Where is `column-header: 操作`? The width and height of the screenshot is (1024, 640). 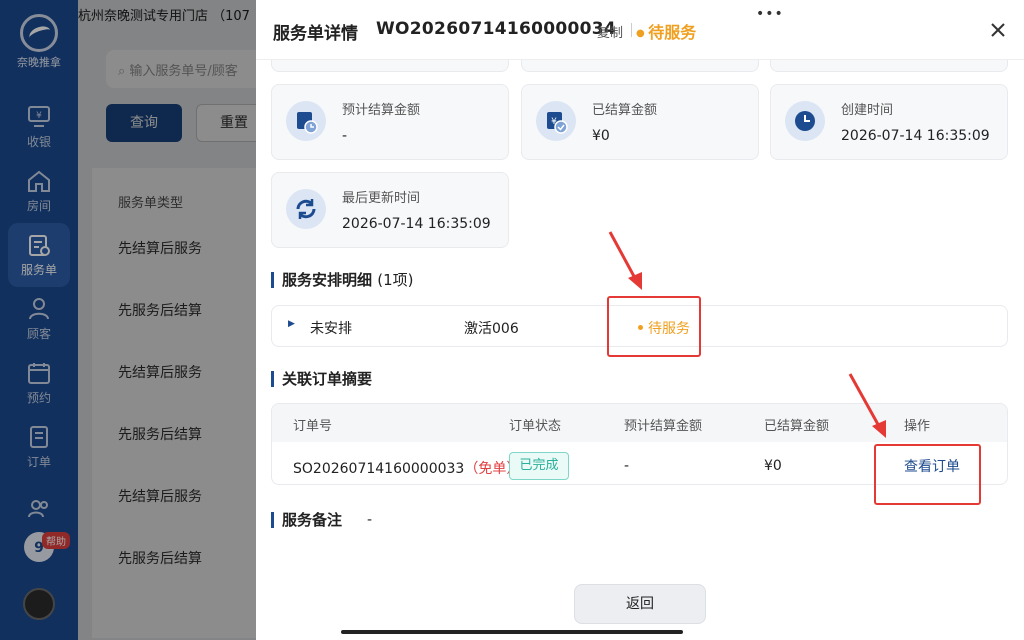
column-header: 操作 is located at coordinates (917, 426).